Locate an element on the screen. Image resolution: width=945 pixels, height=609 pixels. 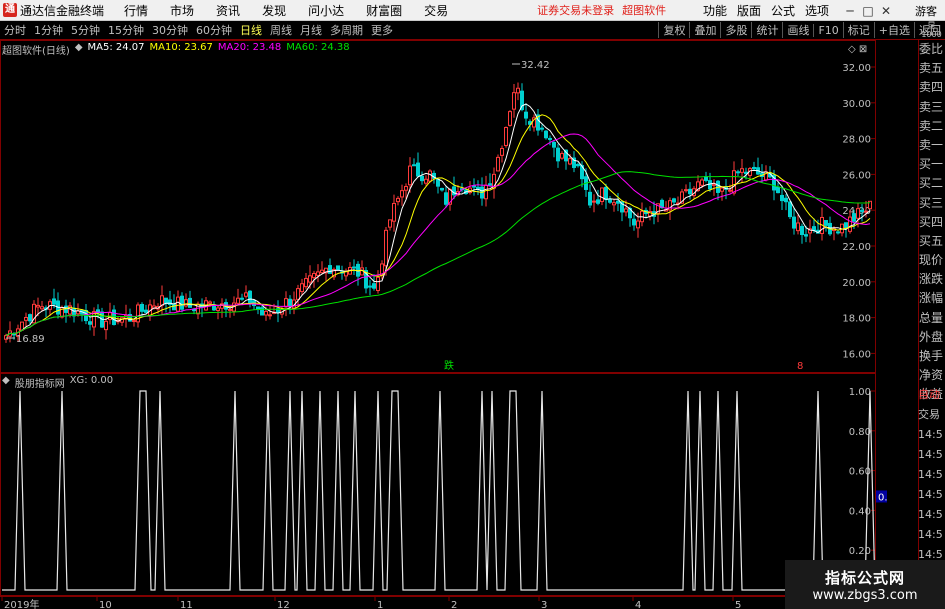
tool-overlay: 叠加 is located at coordinates (704, 30).